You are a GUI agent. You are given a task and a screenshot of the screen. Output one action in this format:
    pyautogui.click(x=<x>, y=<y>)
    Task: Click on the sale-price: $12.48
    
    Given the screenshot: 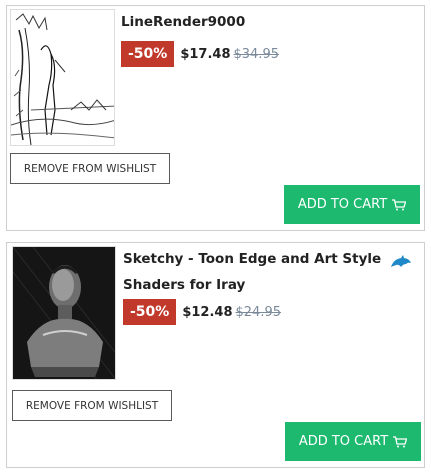 What is the action you would take?
    pyautogui.click(x=207, y=312)
    